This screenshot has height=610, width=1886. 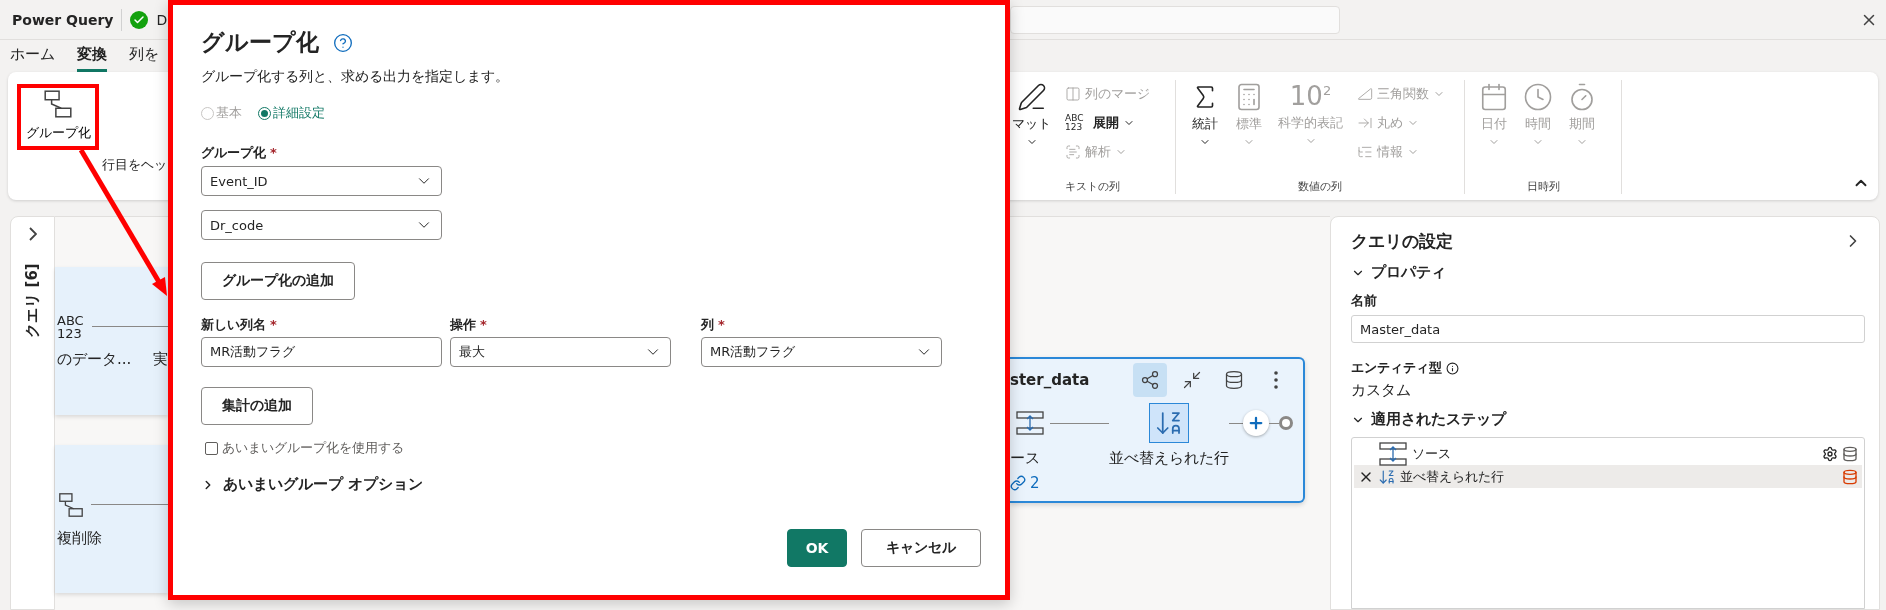 I want to click on ribbon-button: ABC 123 展開, so click(x=1107, y=122).